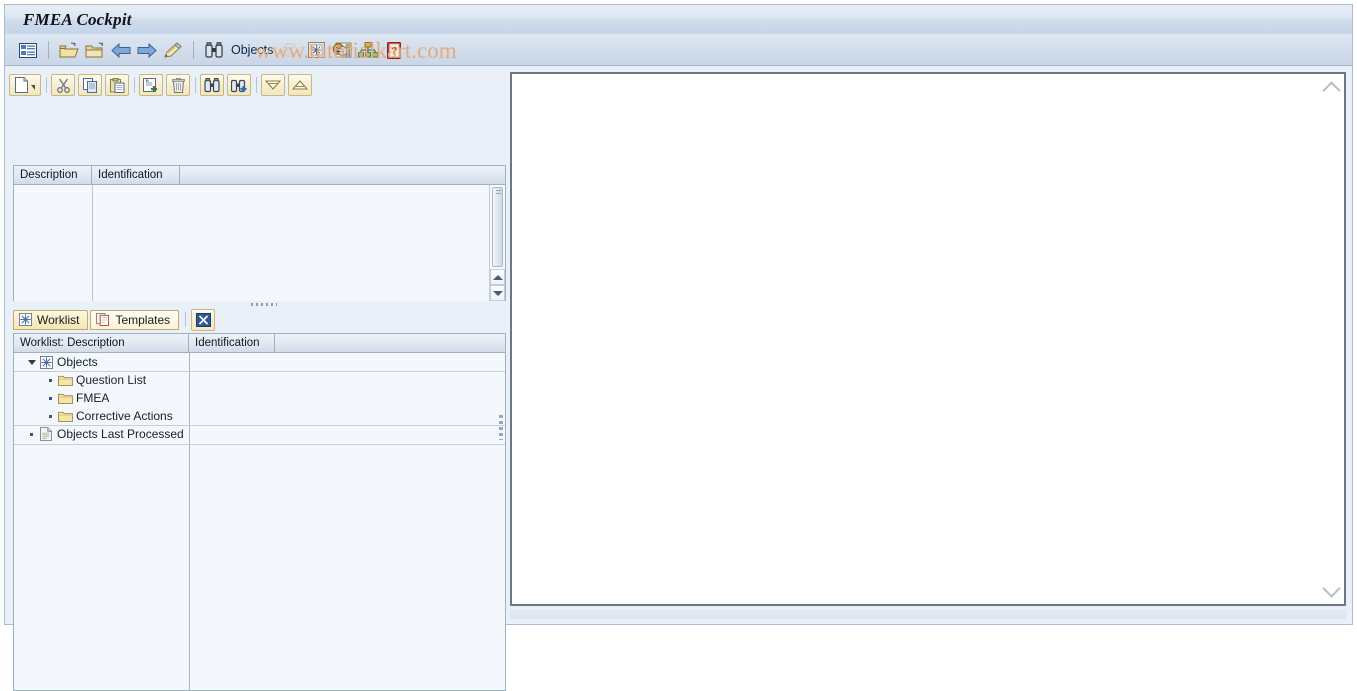 This screenshot has height=691, width=1357. What do you see at coordinates (25, 85) in the screenshot?
I see `new-object-button` at bounding box center [25, 85].